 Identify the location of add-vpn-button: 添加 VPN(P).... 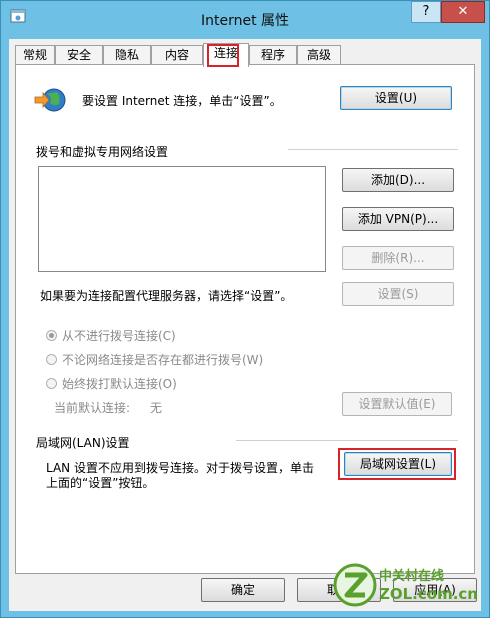
(398, 219).